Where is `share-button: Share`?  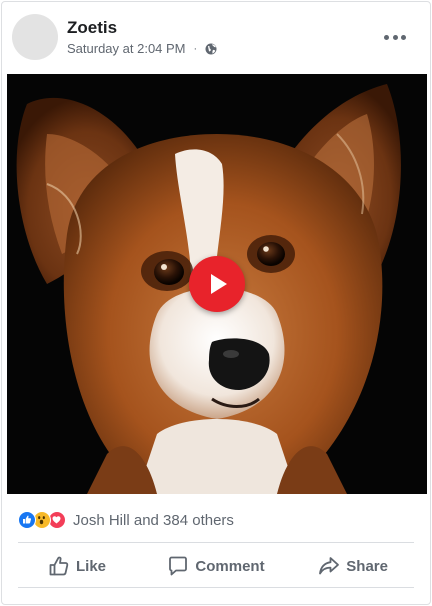 share-button: Share is located at coordinates (354, 566).